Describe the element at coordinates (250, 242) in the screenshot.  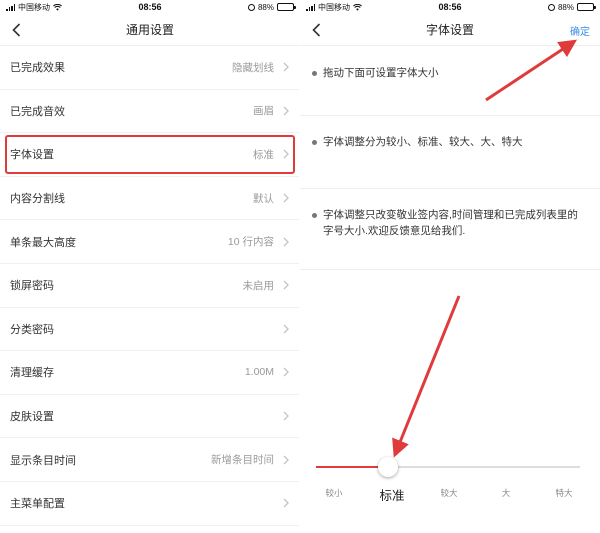
I see `settings-row-value: 10 行内容` at that location.